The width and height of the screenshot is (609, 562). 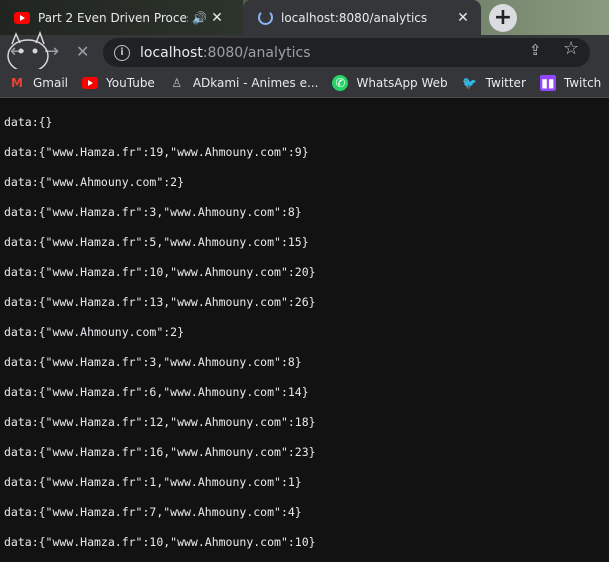 What do you see at coordinates (535, 50) in the screenshot?
I see `share-icon: ⇪` at bounding box center [535, 50].